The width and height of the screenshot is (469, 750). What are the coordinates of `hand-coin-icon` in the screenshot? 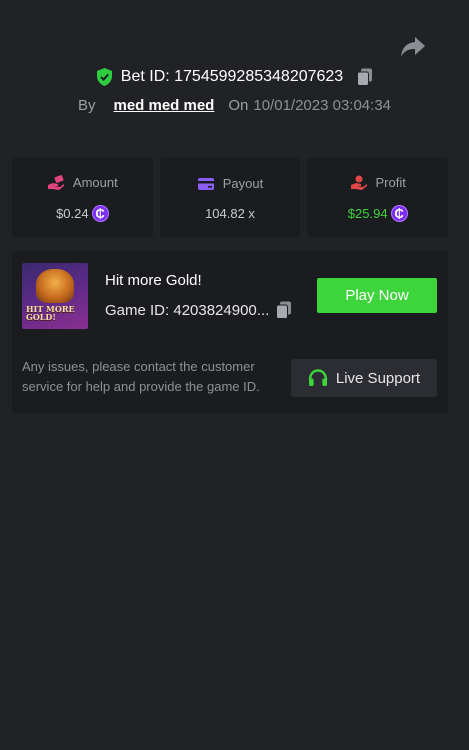 It's located at (358, 182).